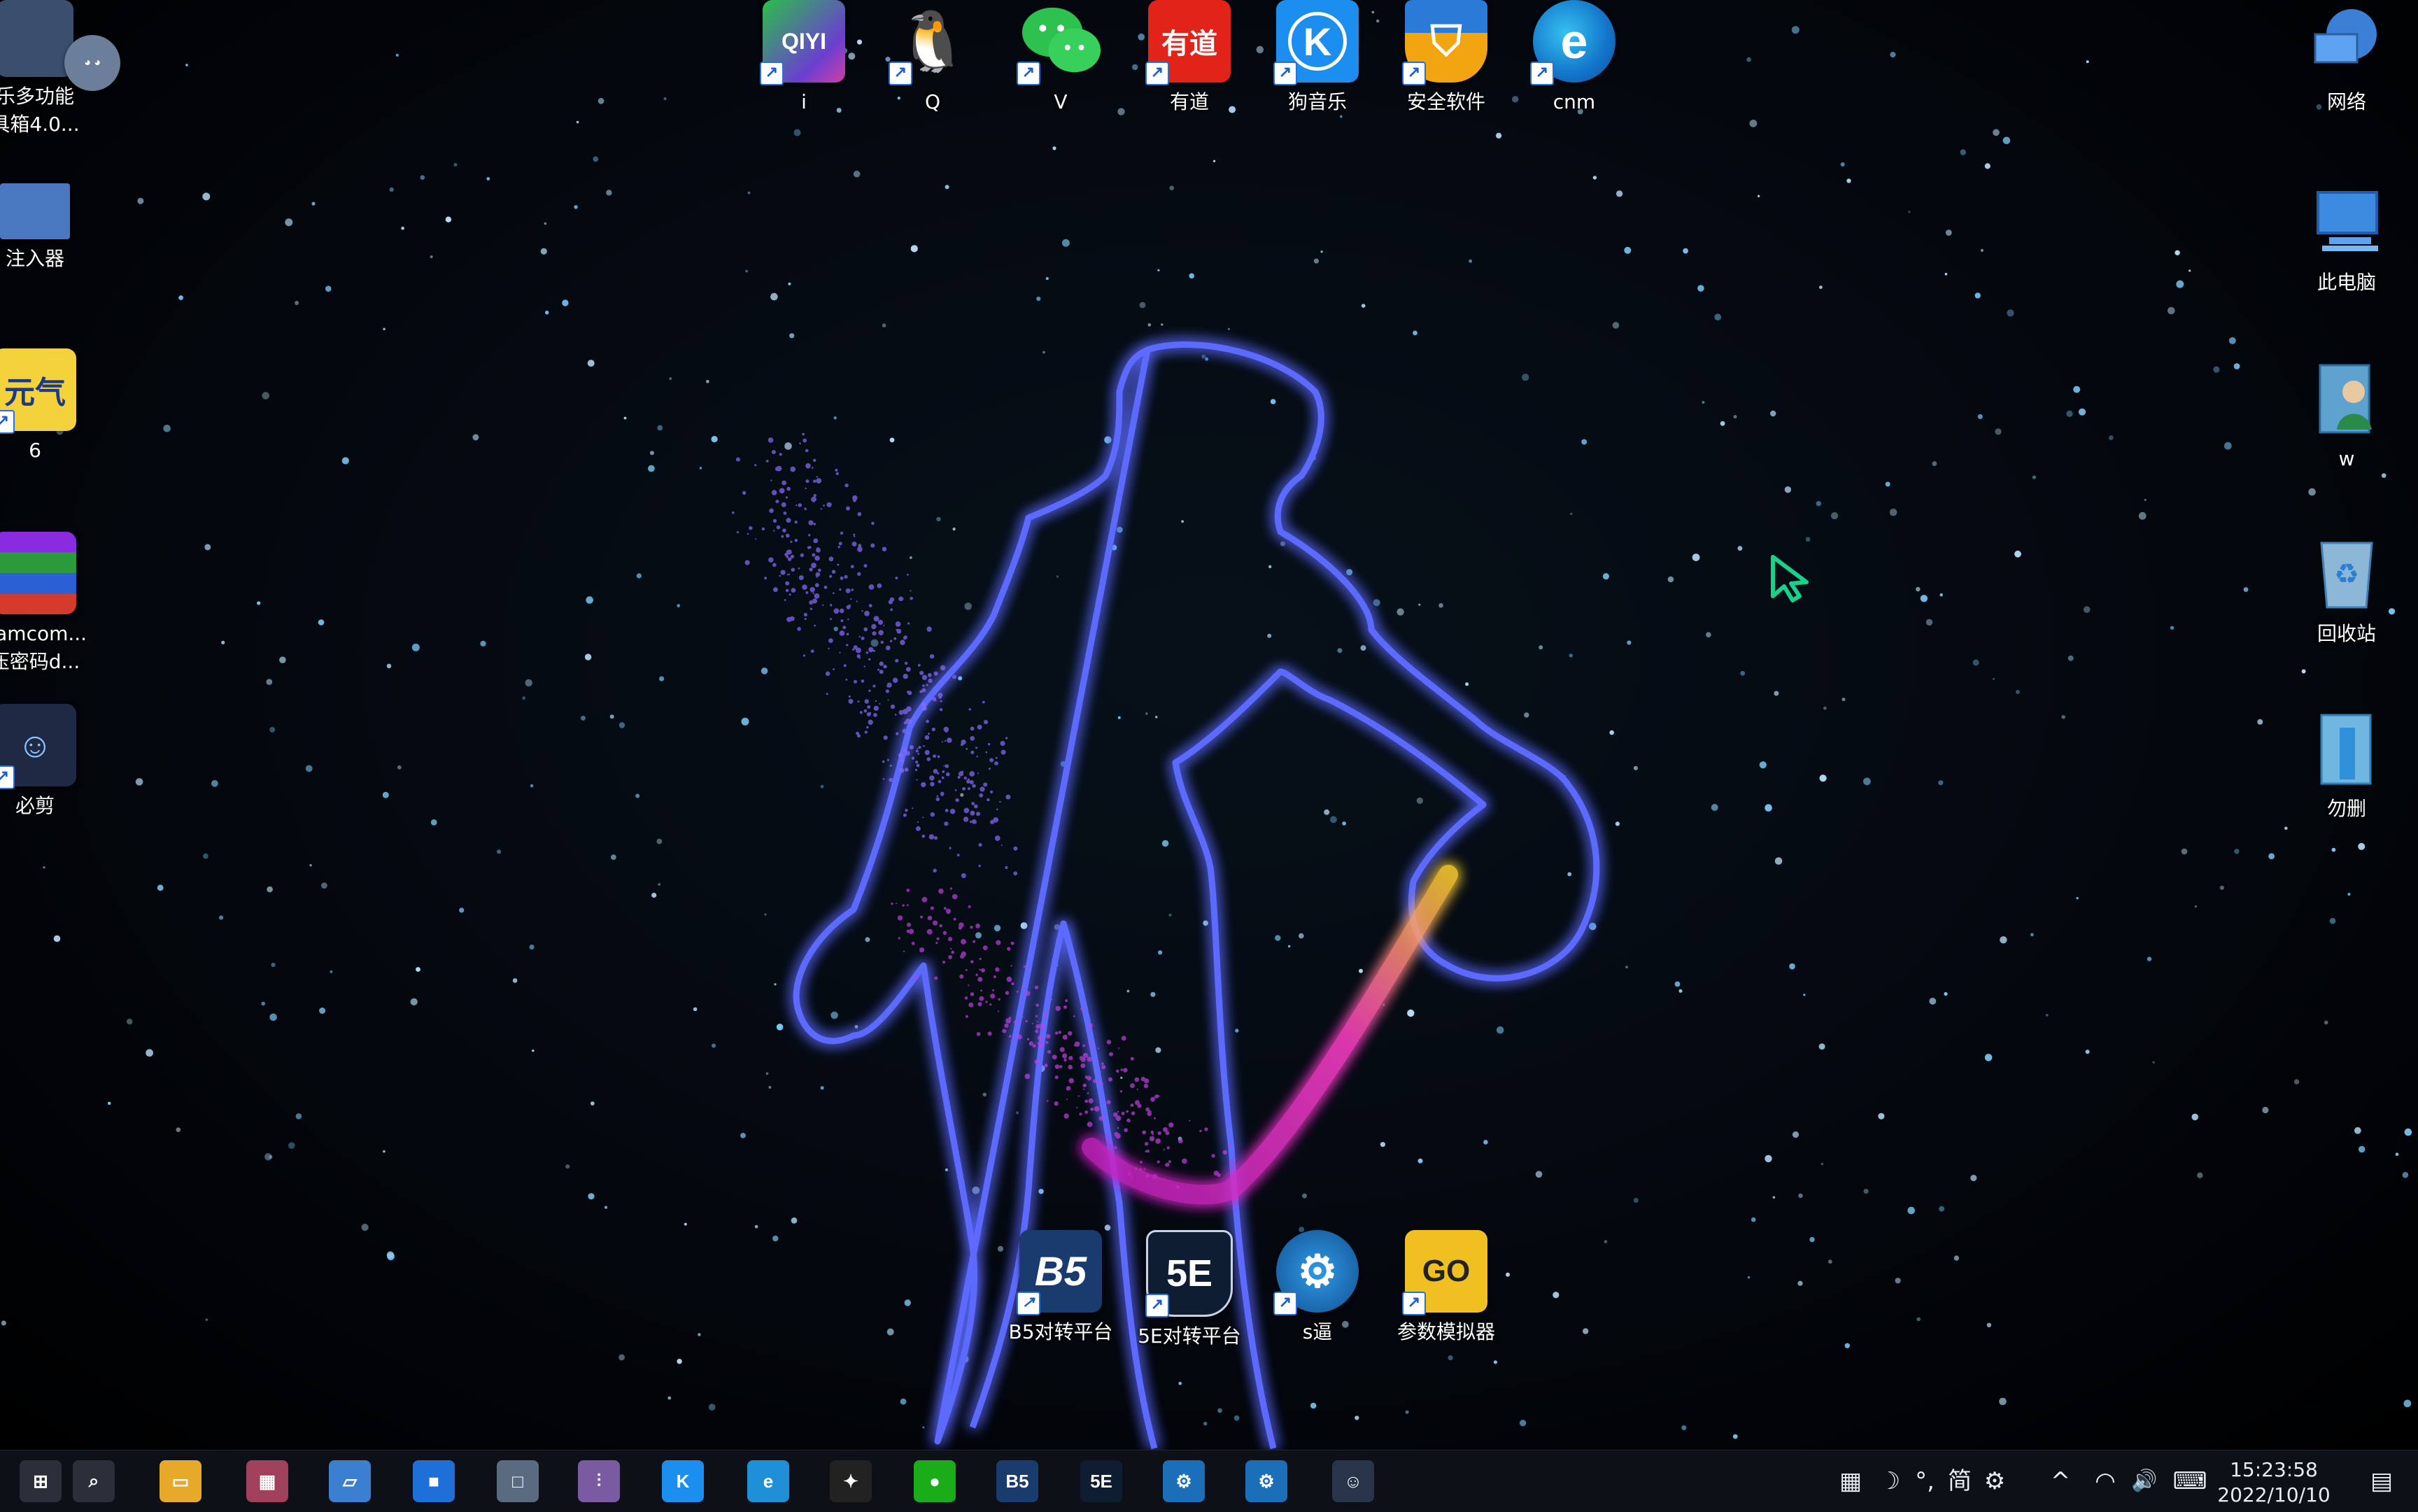 The image size is (2418, 1512). I want to click on desktop-icon-bijian: ☺ ↗ 必剪, so click(52, 762).